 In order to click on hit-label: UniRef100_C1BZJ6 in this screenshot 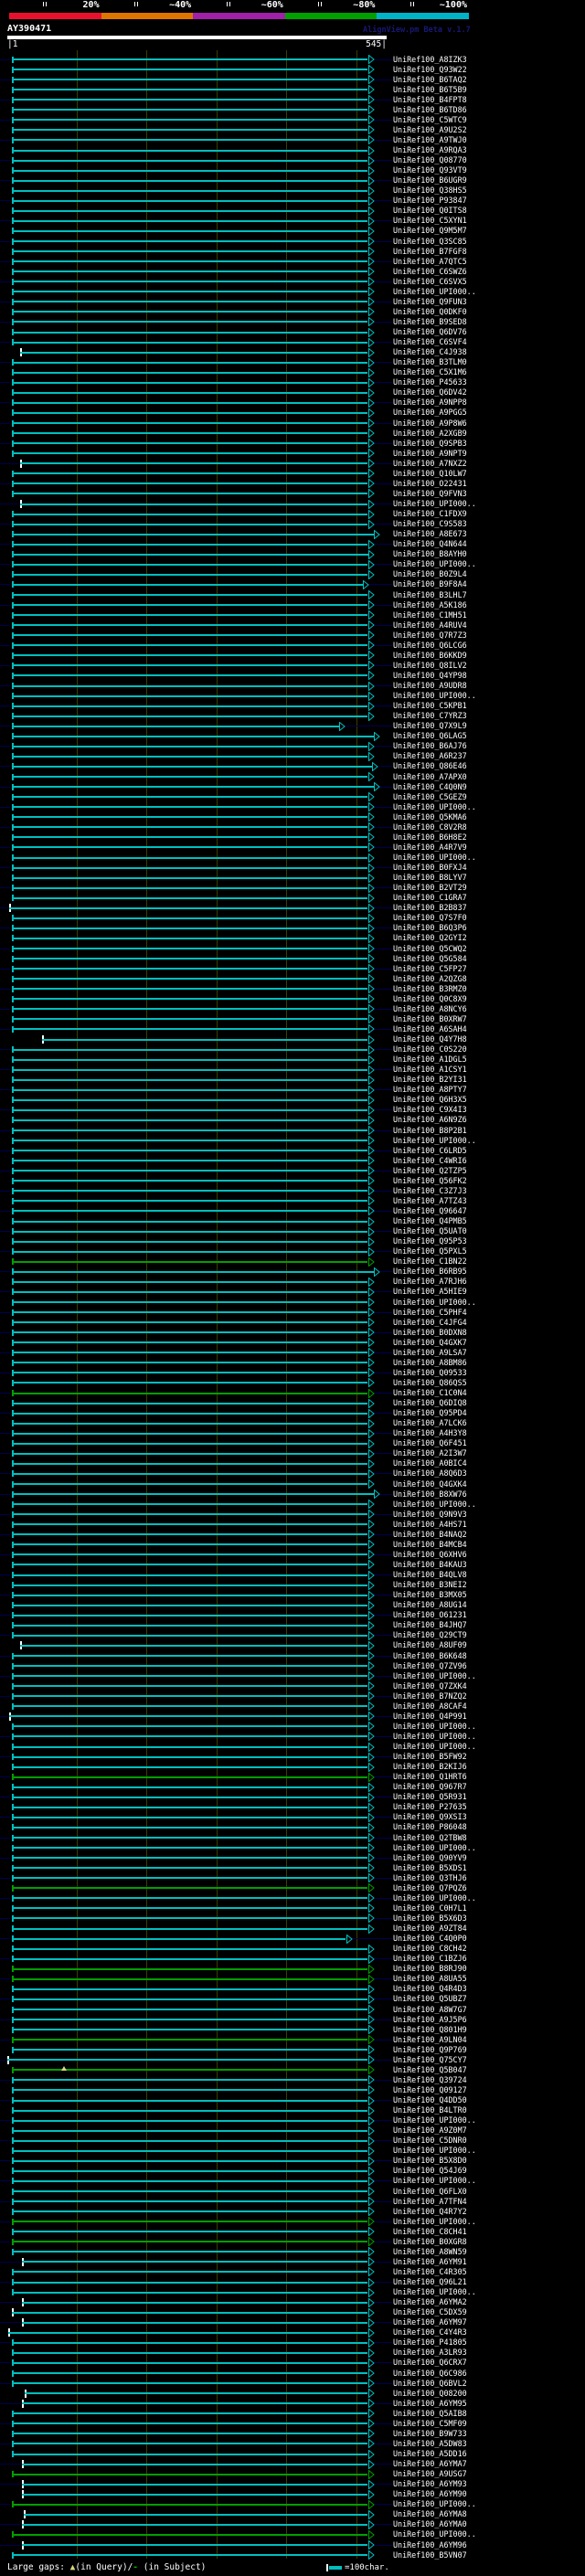, I will do `click(430, 1959)`.